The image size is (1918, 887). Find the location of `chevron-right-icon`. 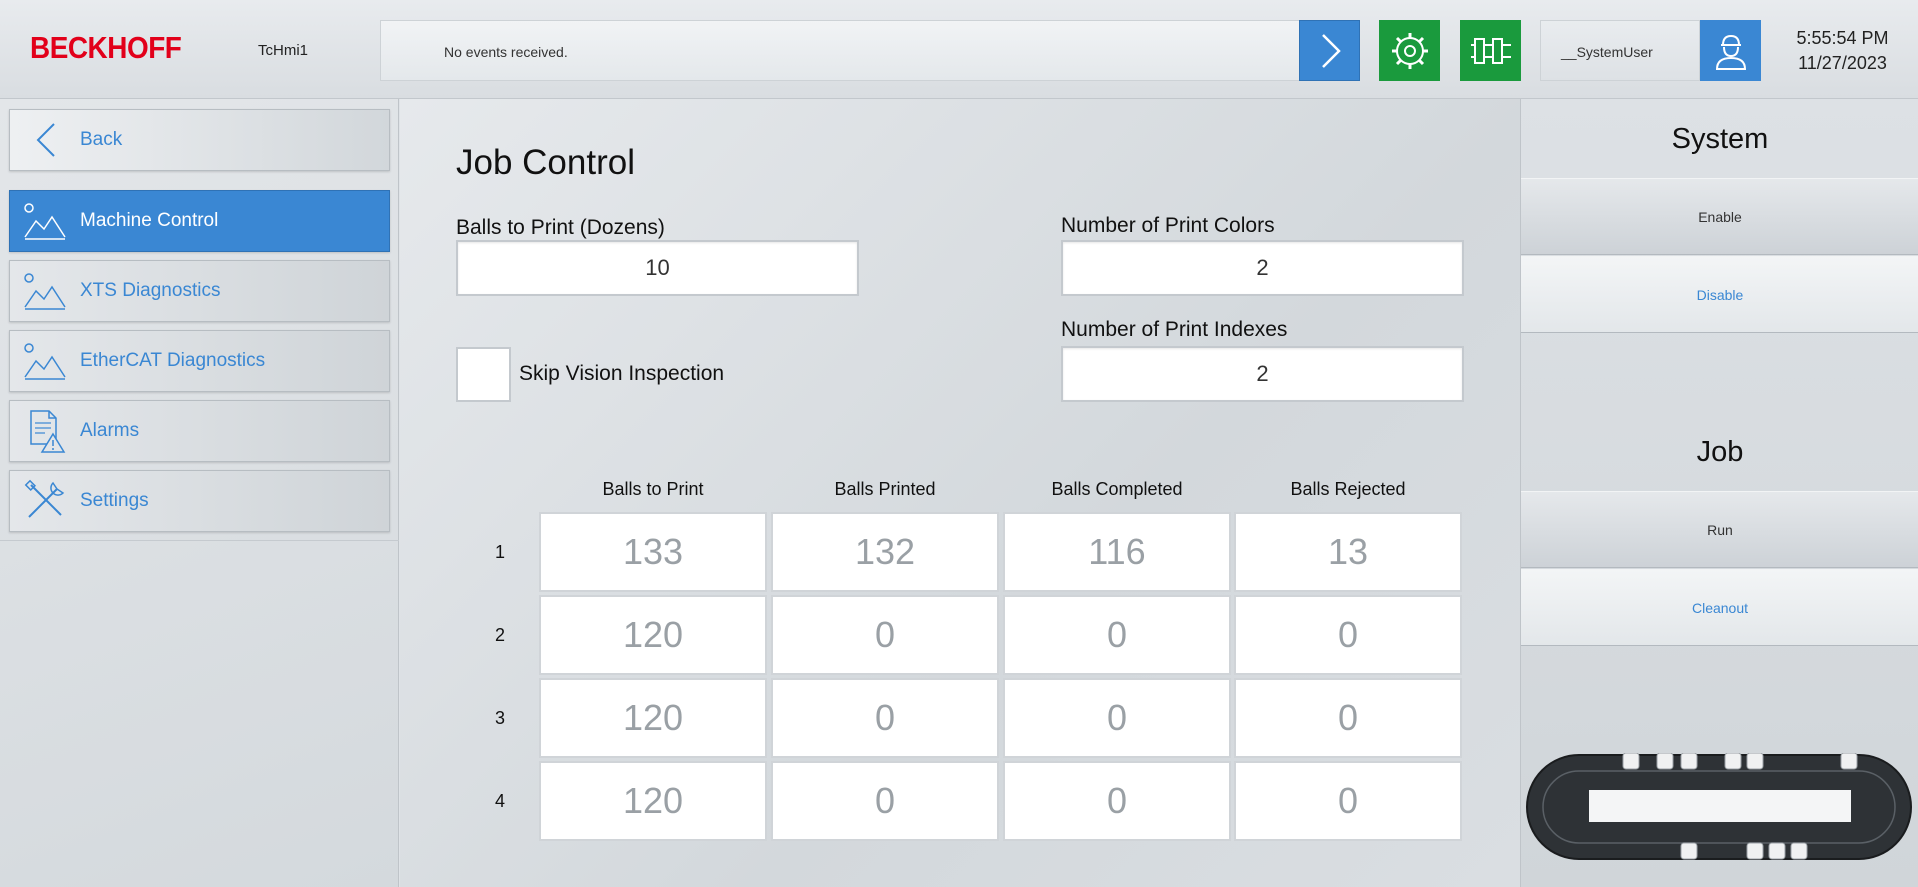

chevron-right-icon is located at coordinates (1331, 50).